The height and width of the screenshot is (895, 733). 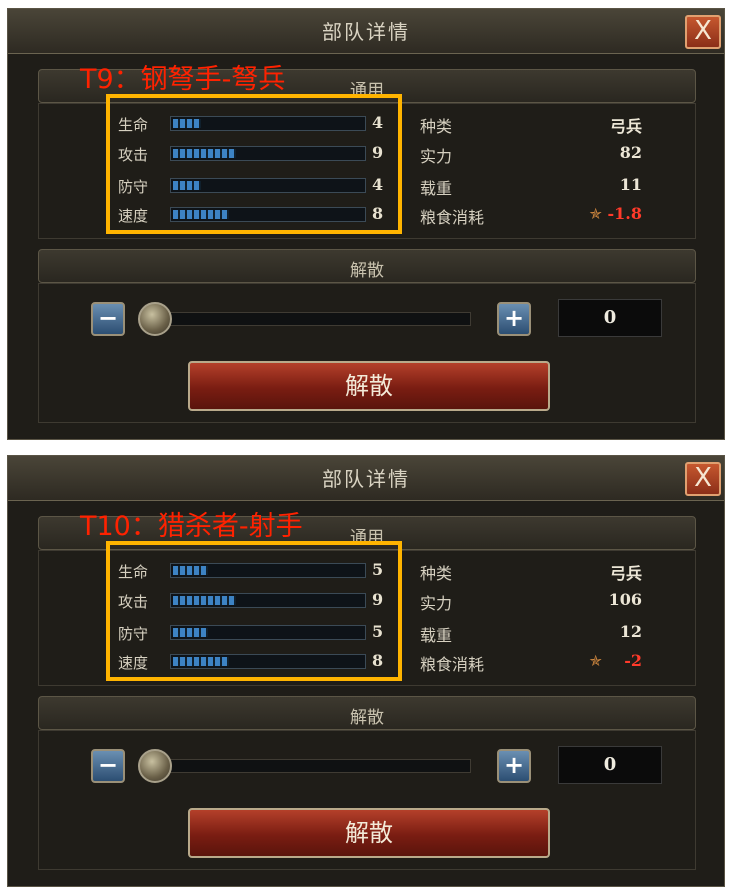 I want to click on tier-annotation: T10：猎杀者-射手, so click(x=191, y=526).